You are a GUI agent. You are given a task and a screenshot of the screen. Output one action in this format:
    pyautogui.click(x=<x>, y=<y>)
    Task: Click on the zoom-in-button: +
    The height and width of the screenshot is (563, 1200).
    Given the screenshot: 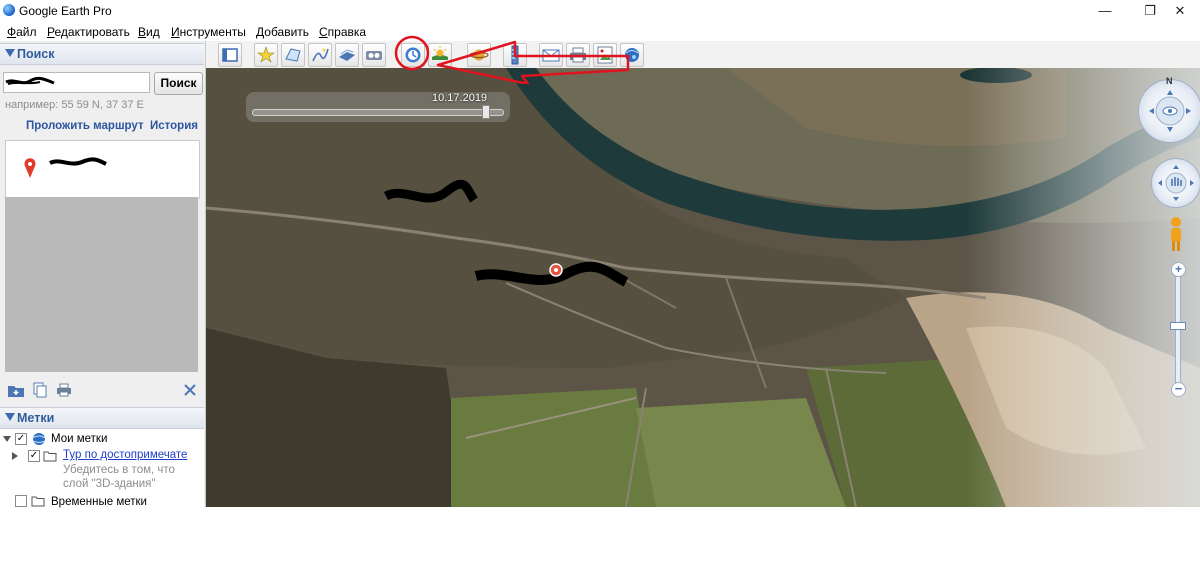 What is the action you would take?
    pyautogui.click(x=1178, y=269)
    